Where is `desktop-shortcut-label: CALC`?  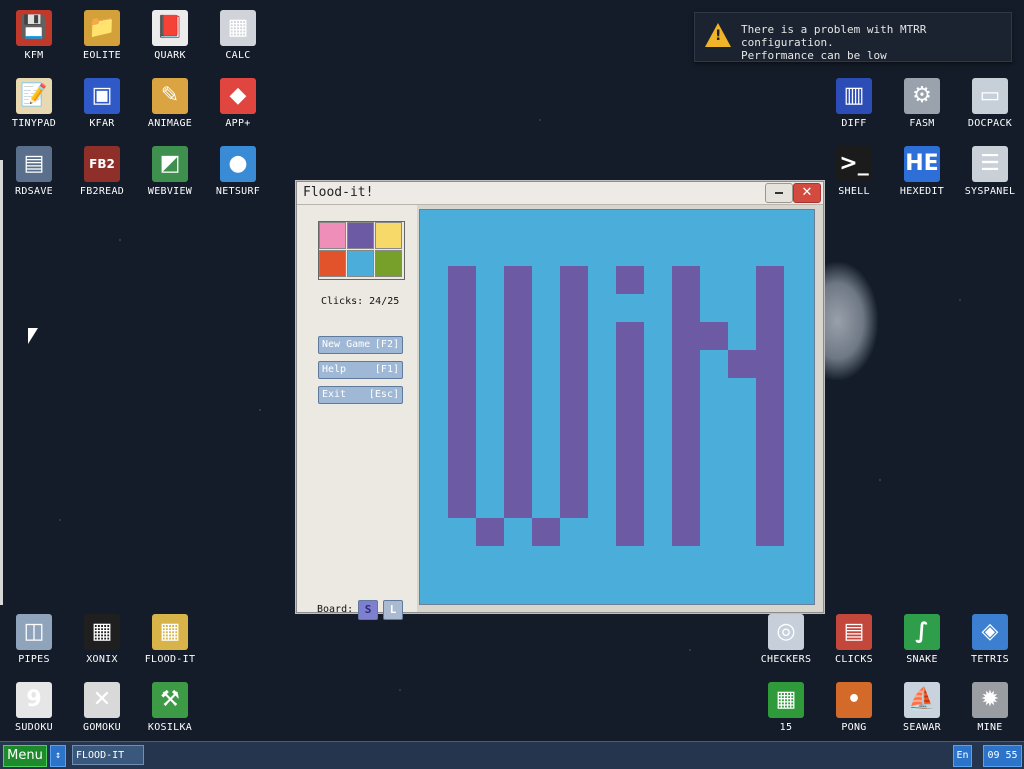 desktop-shortcut-label: CALC is located at coordinates (238, 55).